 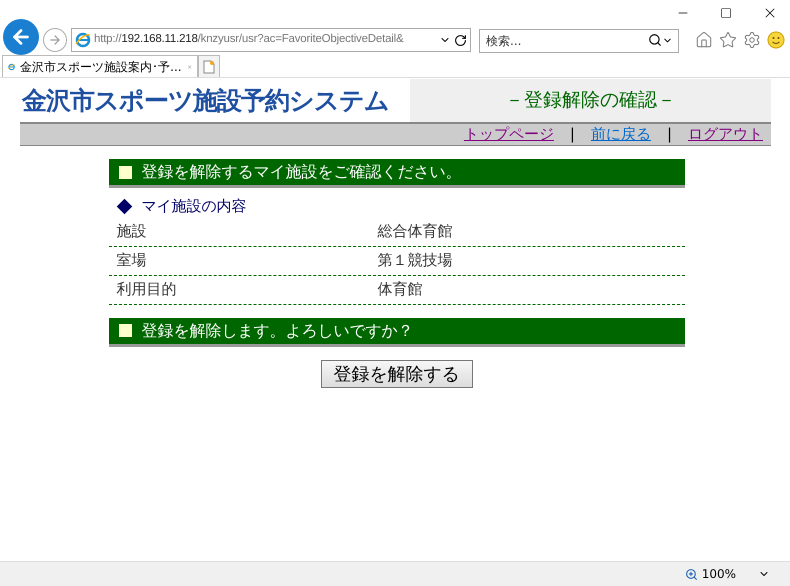 I want to click on url-text: http://192.168.11.218/knzyusr/usr?ac=FavoriteObjectiveDetail&, so click(x=249, y=40).